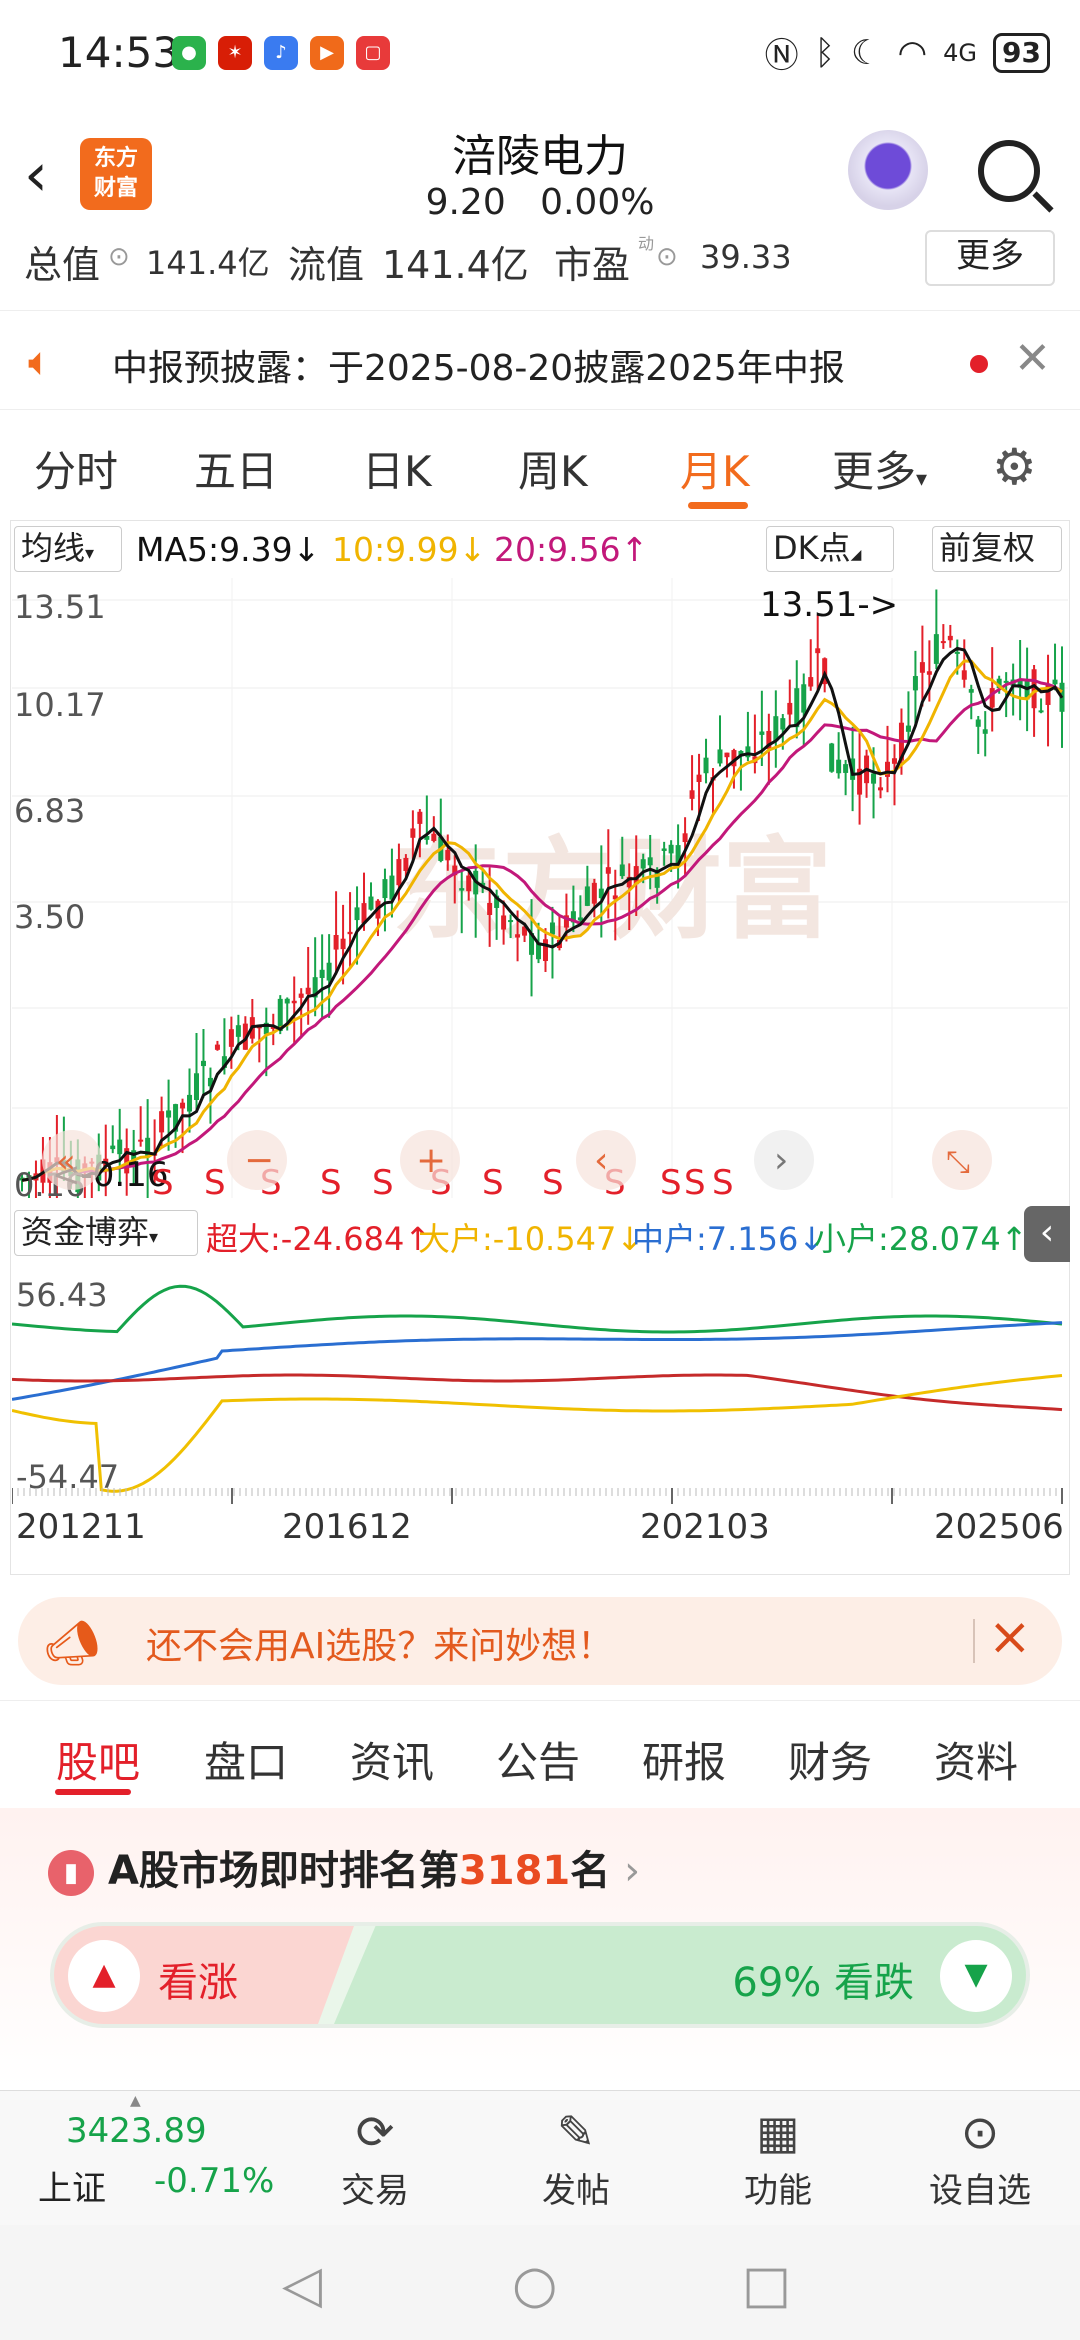 The width and height of the screenshot is (1080, 2340). What do you see at coordinates (778, 2132) in the screenshot?
I see `grid-icon: ▦` at bounding box center [778, 2132].